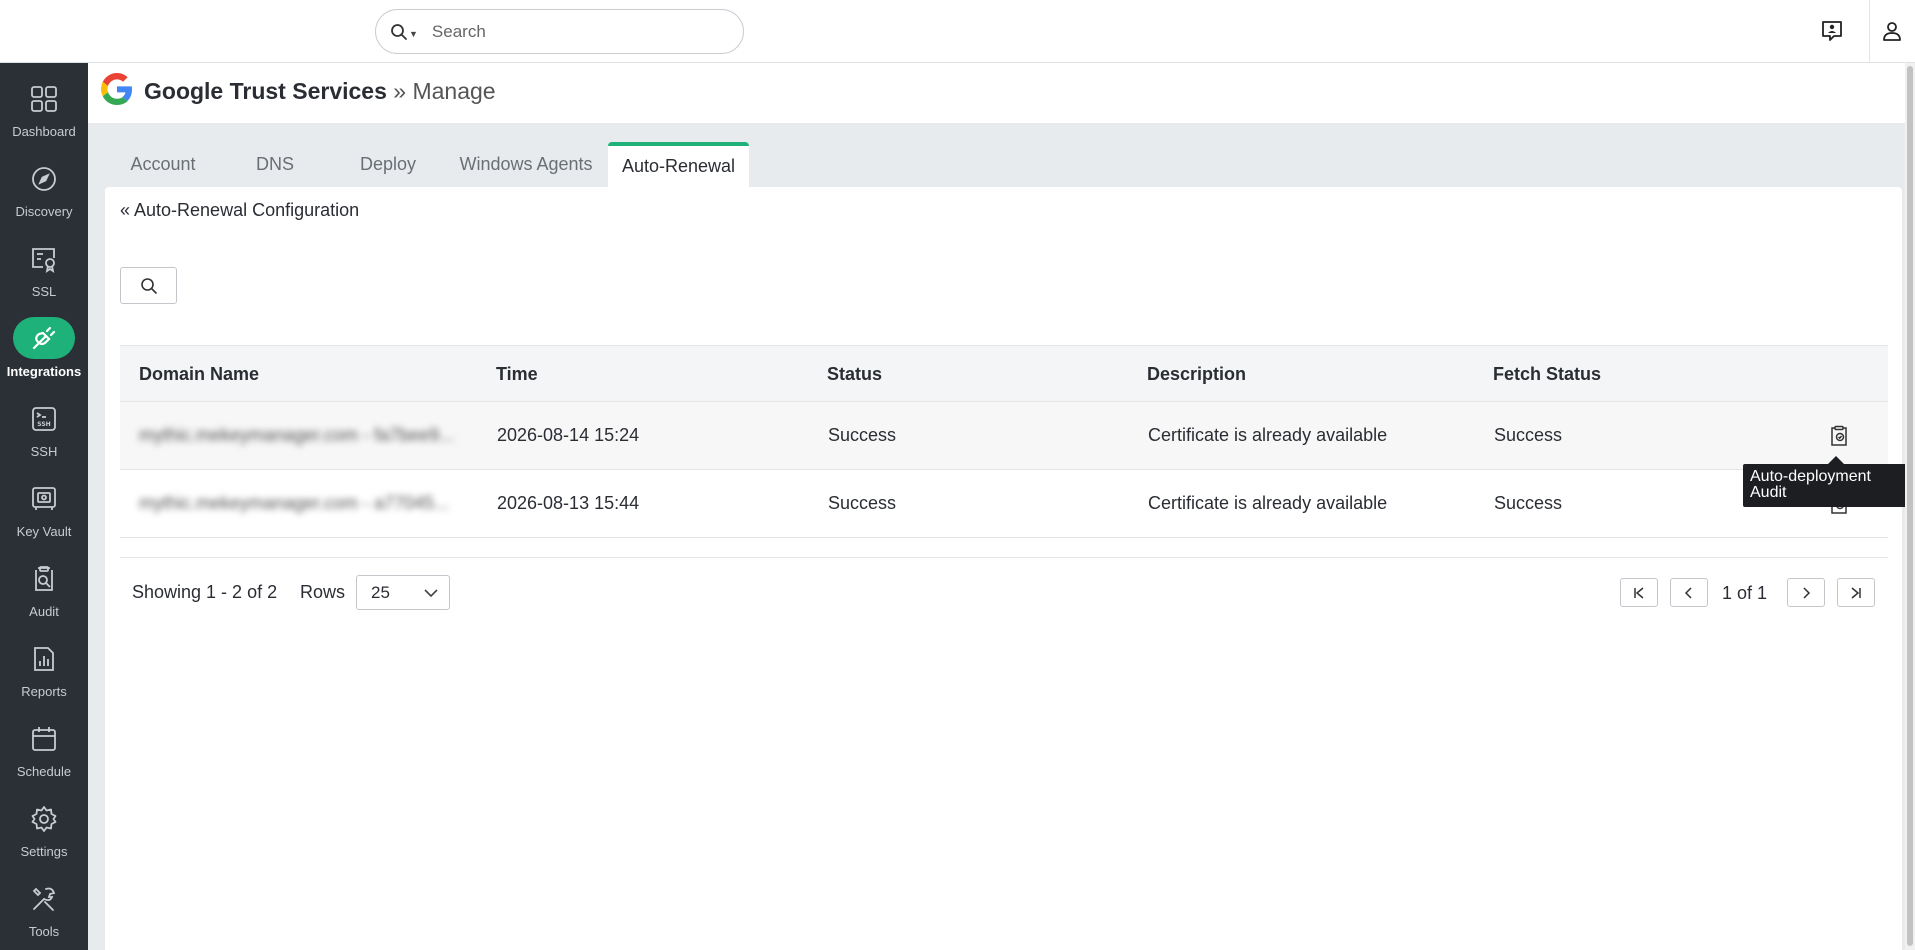  What do you see at coordinates (44, 499) in the screenshot?
I see `vault-icon` at bounding box center [44, 499].